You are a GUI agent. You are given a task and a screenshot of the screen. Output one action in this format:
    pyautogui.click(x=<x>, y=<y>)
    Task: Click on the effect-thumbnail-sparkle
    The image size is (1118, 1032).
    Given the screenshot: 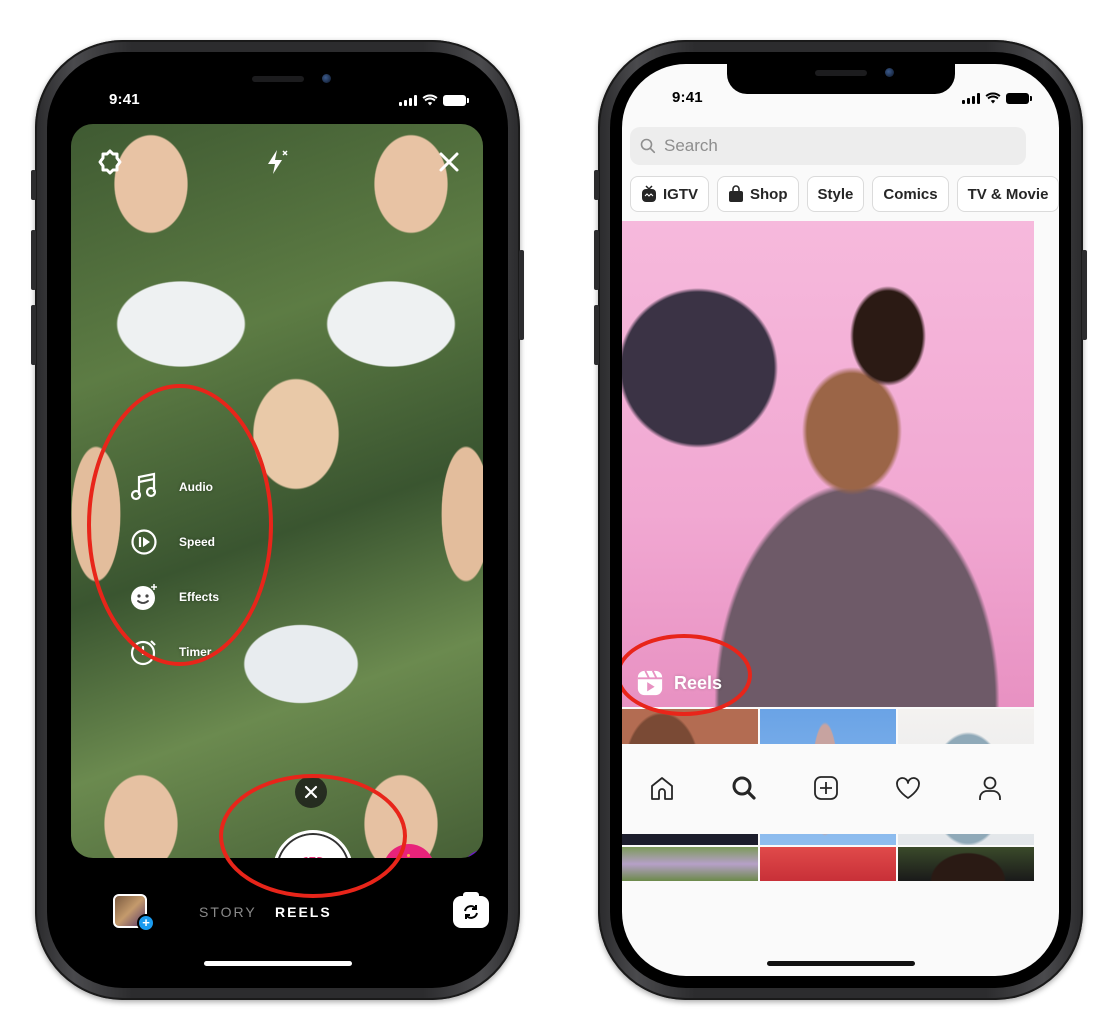 What is the action you would take?
    pyautogui.click(x=409, y=851)
    